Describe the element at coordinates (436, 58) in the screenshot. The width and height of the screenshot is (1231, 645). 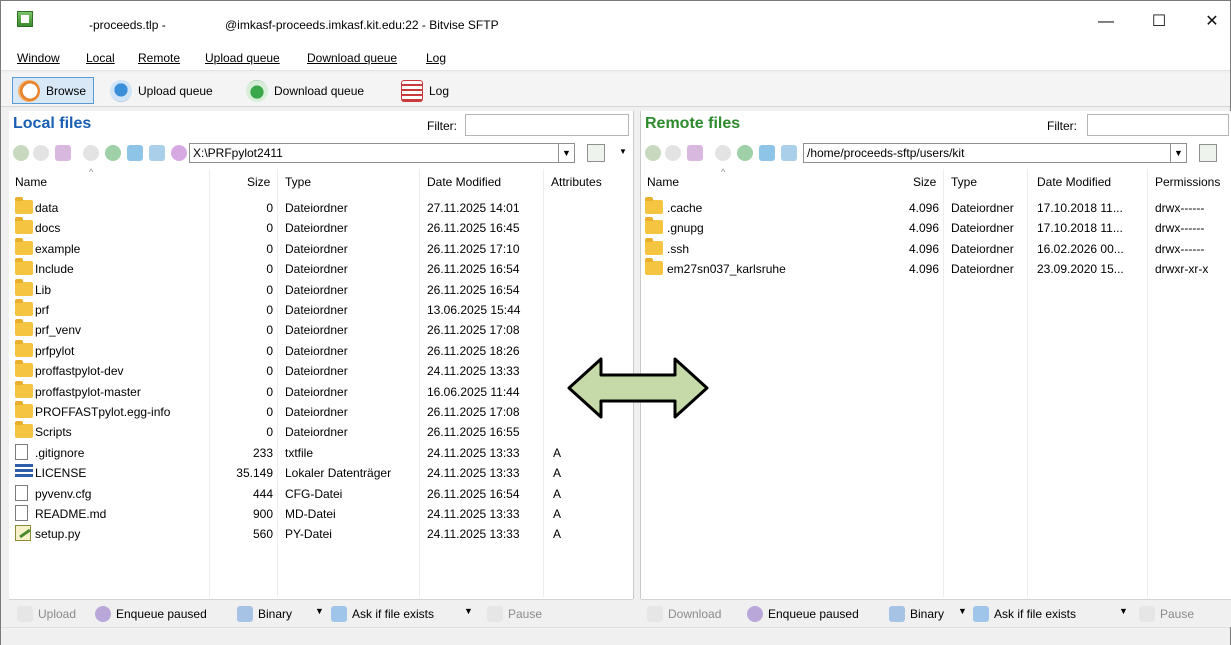
I see `menu-log: Log` at that location.